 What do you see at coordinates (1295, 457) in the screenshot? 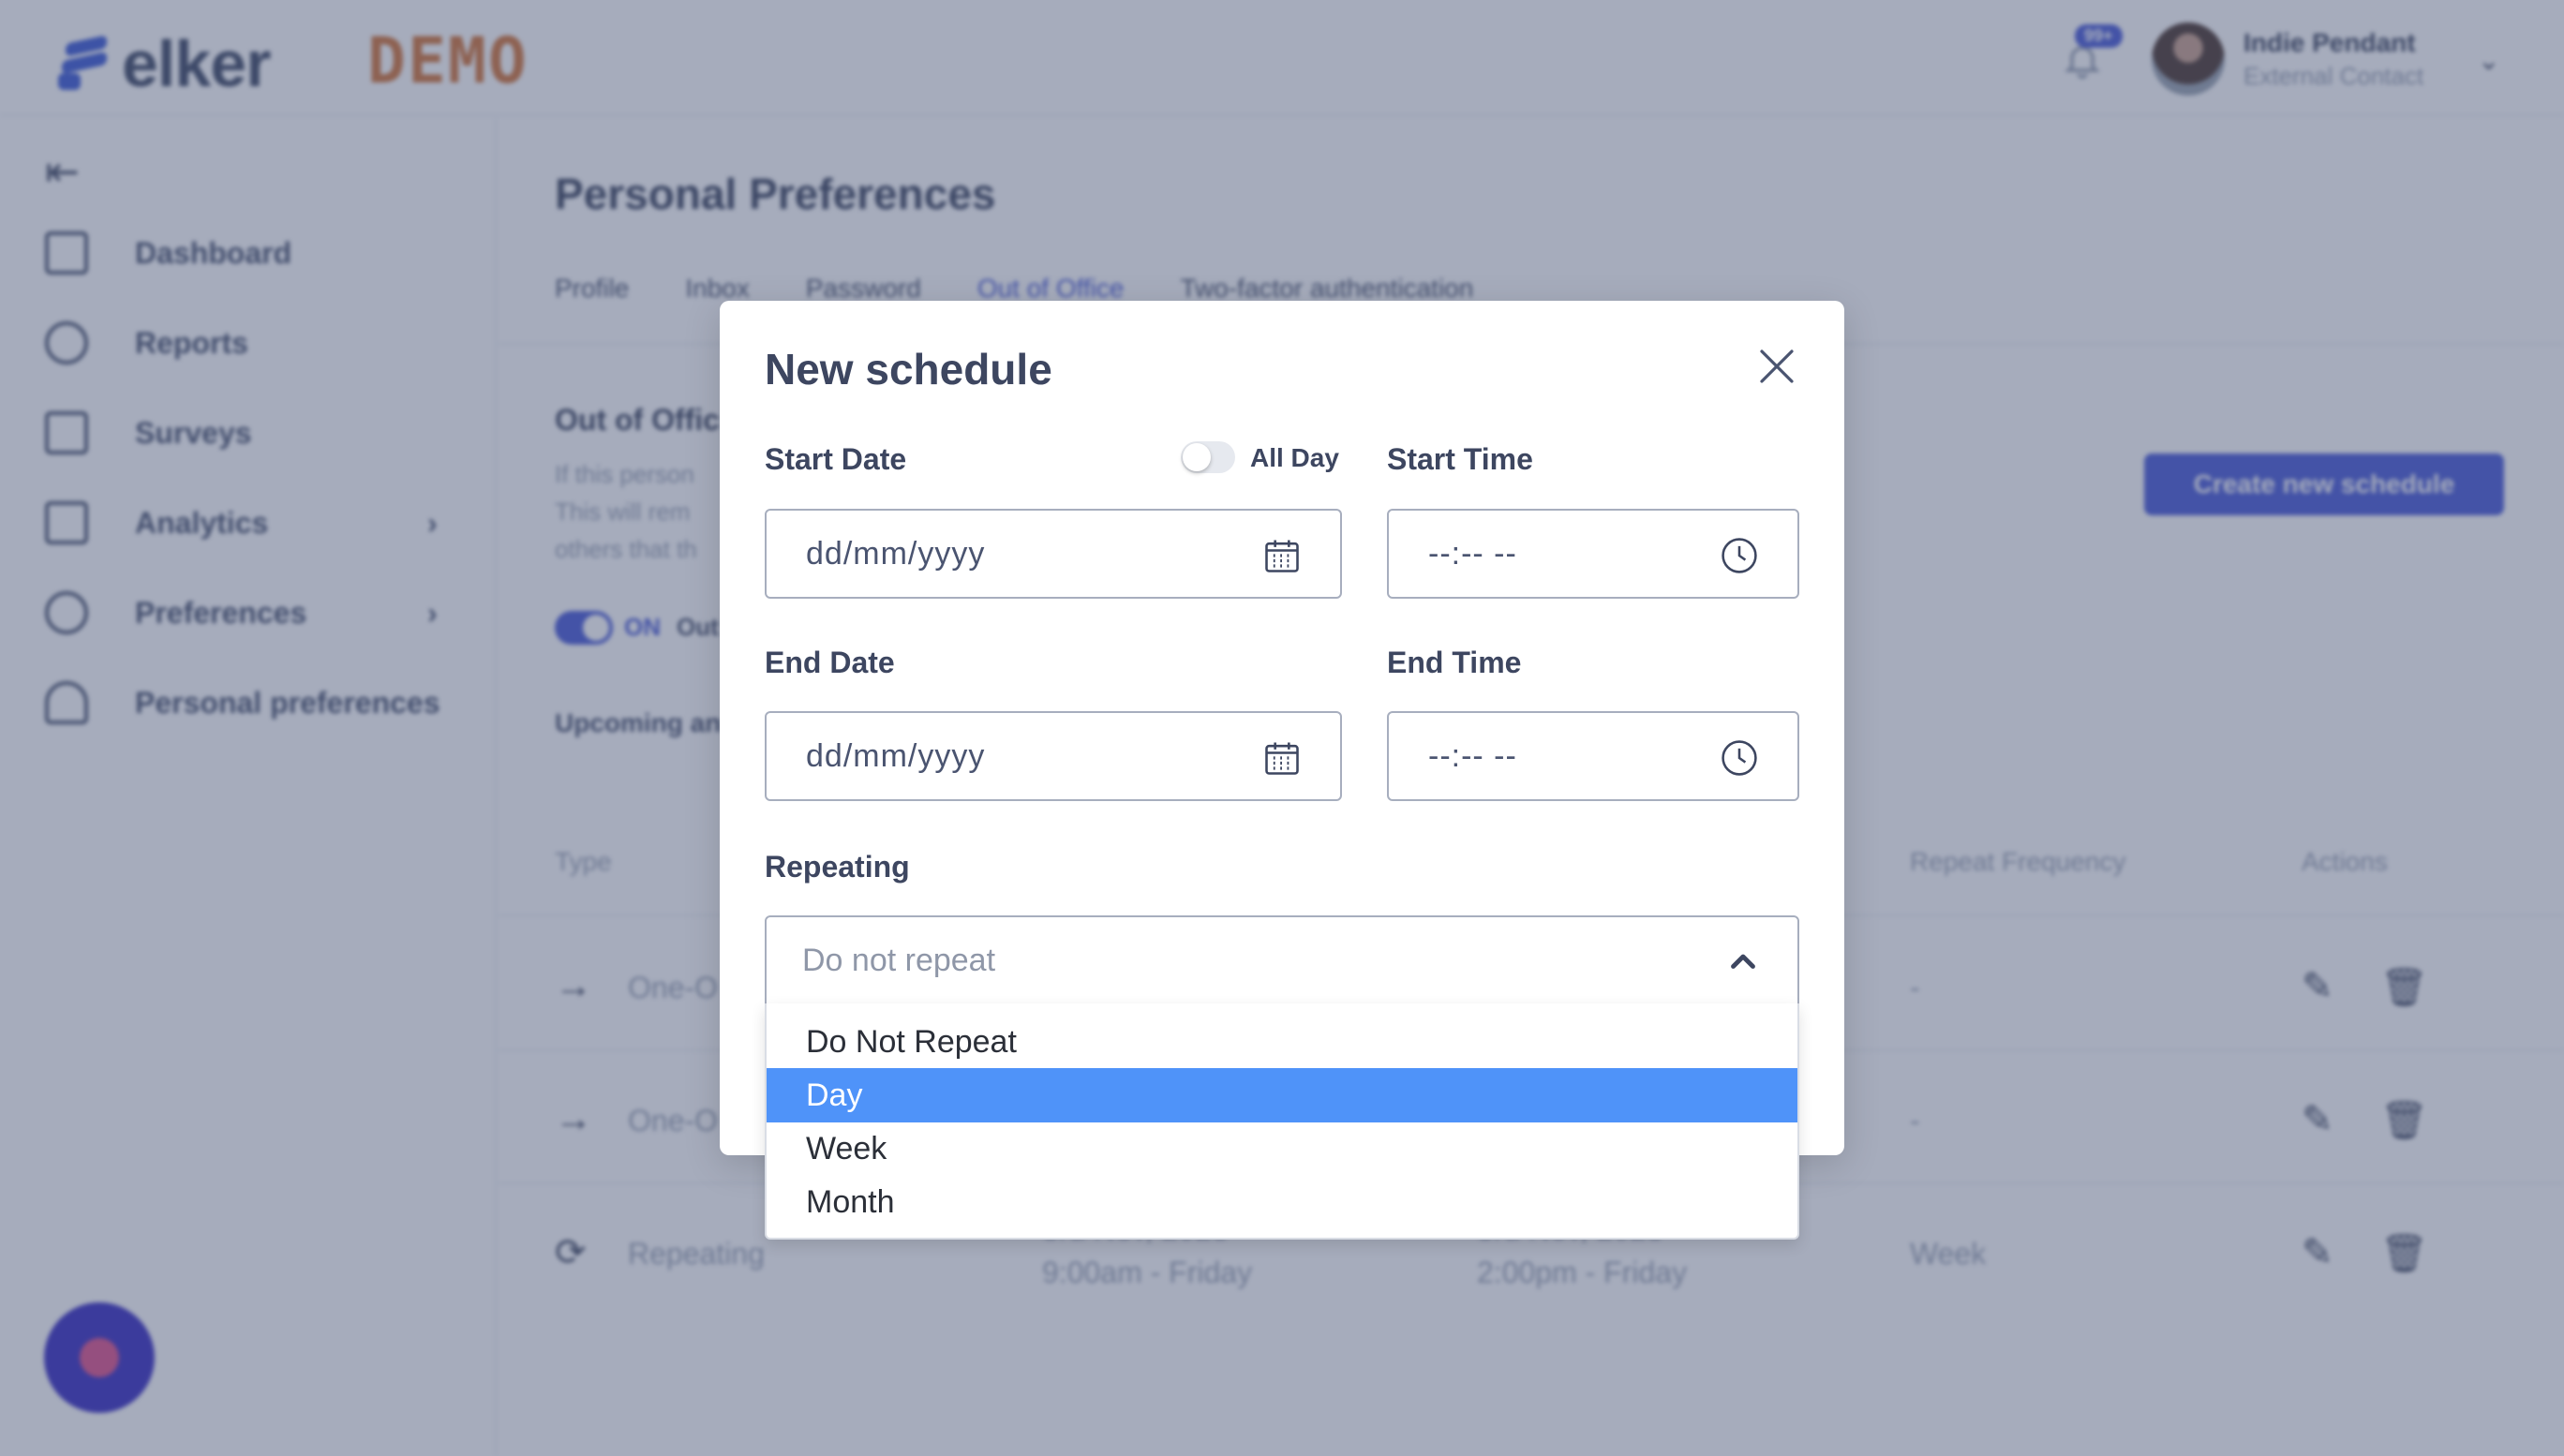
I see `all-day-label: All Day` at bounding box center [1295, 457].